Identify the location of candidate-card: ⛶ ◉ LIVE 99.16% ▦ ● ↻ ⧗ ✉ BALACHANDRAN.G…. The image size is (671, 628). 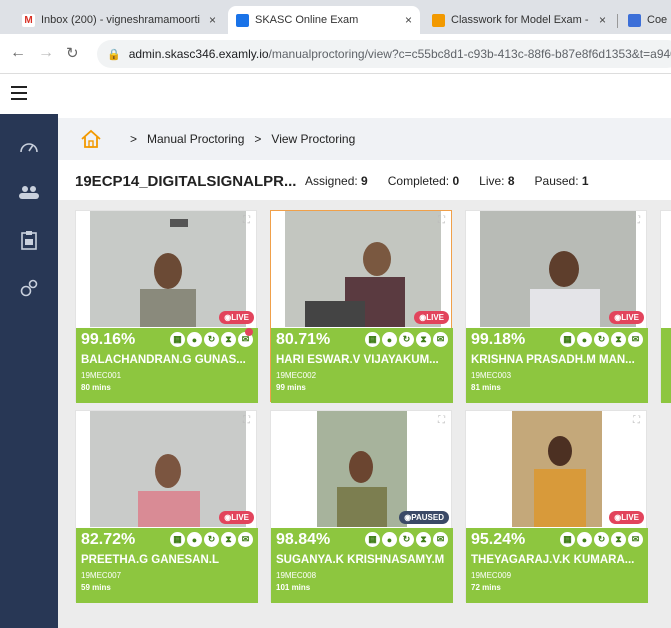
(166, 306).